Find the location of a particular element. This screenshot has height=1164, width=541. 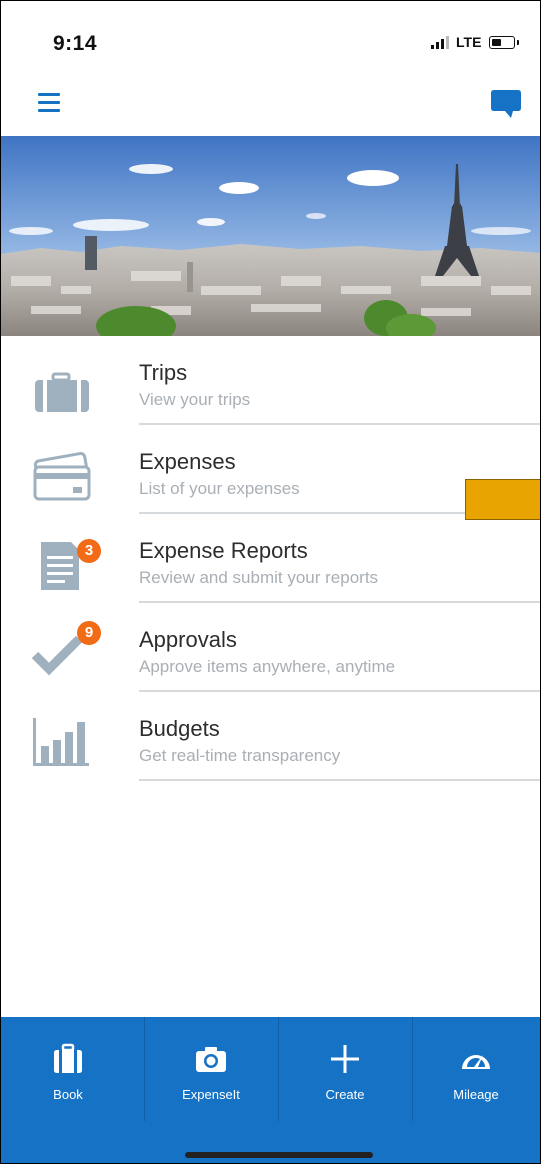

hamburger-menu-icon is located at coordinates (49, 103).